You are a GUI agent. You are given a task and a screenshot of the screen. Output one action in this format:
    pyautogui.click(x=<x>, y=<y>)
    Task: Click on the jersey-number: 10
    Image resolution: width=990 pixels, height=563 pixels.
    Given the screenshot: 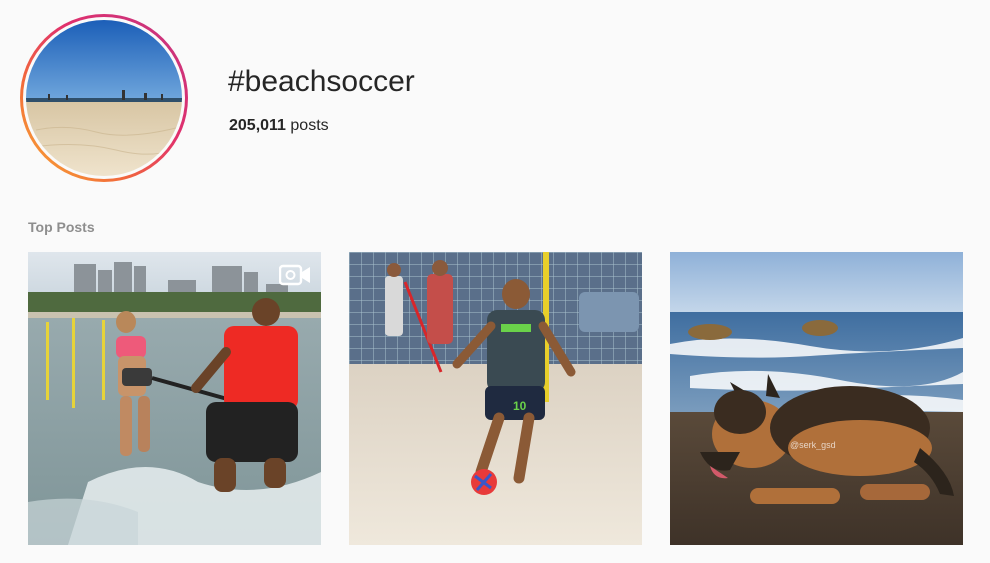 What is the action you would take?
    pyautogui.click(x=520, y=406)
    